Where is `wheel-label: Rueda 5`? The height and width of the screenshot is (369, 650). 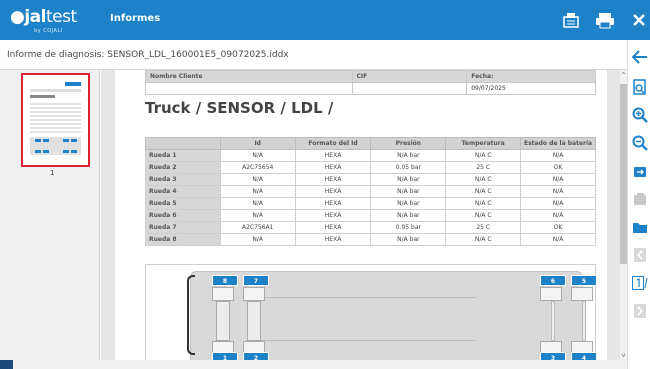
wheel-label: Rueda 5 is located at coordinates (183, 203).